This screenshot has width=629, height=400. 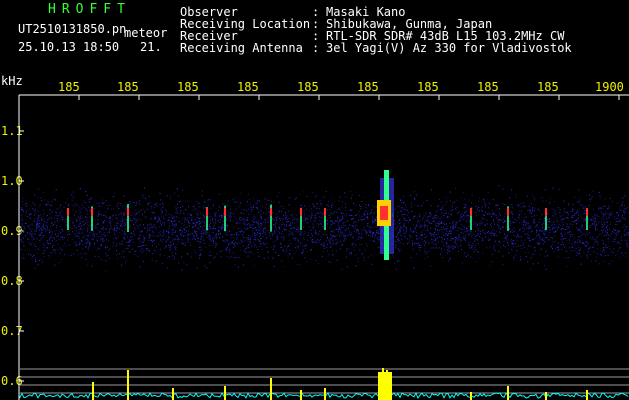 What do you see at coordinates (385, 386) in the screenshot?
I see `main-amplitude-peak` at bounding box center [385, 386].